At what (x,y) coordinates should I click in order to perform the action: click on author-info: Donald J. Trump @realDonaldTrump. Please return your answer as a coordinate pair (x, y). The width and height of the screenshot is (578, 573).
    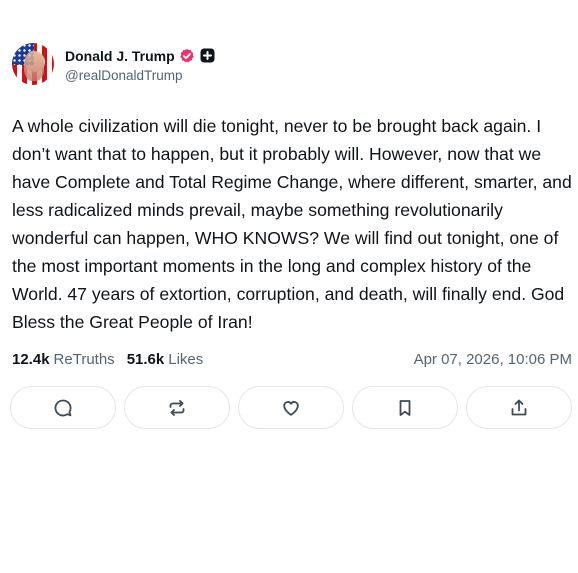
    Looking at the image, I should click on (140, 64).